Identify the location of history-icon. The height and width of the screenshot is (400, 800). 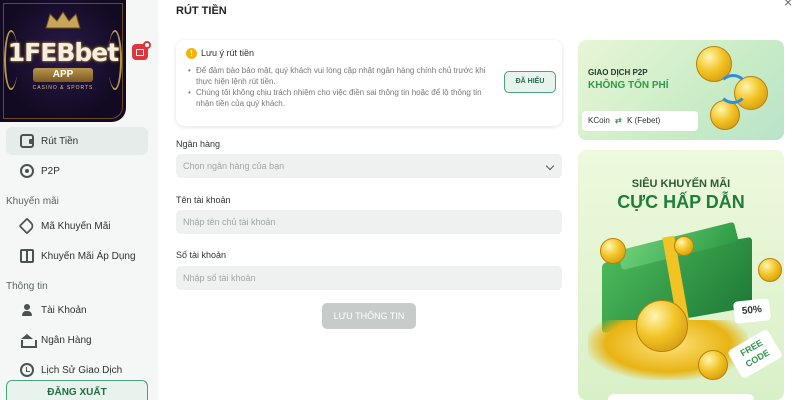
(27, 370).